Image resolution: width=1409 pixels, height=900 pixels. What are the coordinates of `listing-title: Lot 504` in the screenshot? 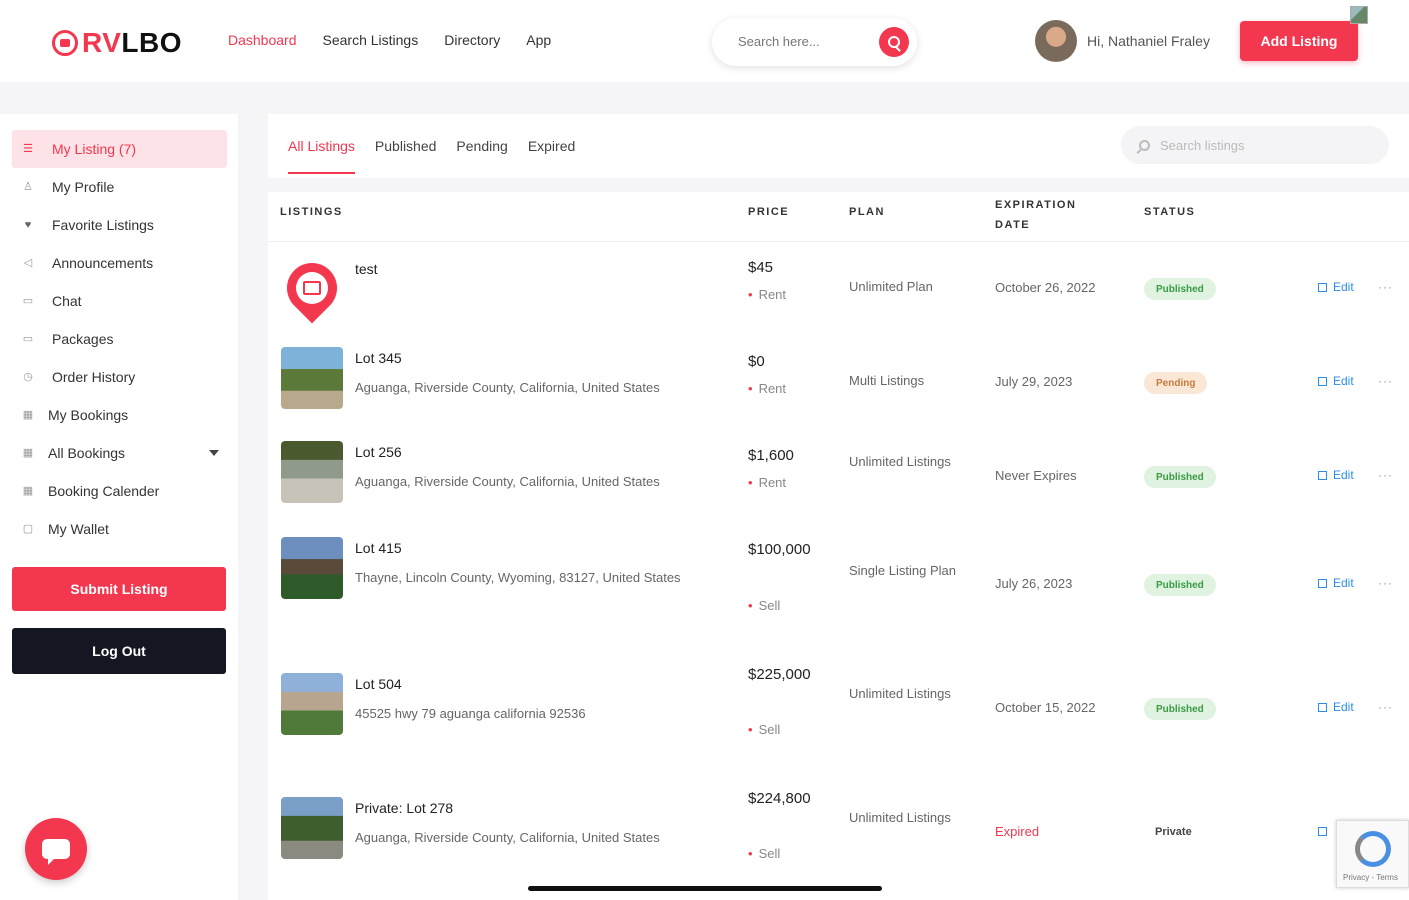 It's located at (378, 684).